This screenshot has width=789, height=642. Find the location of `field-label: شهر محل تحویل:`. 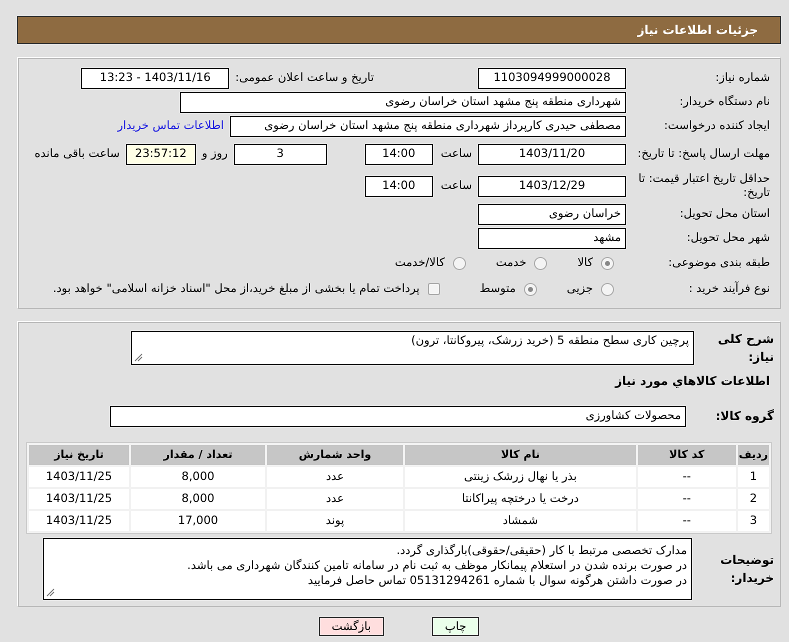

field-label: شهر محل تحویل: is located at coordinates (728, 237).